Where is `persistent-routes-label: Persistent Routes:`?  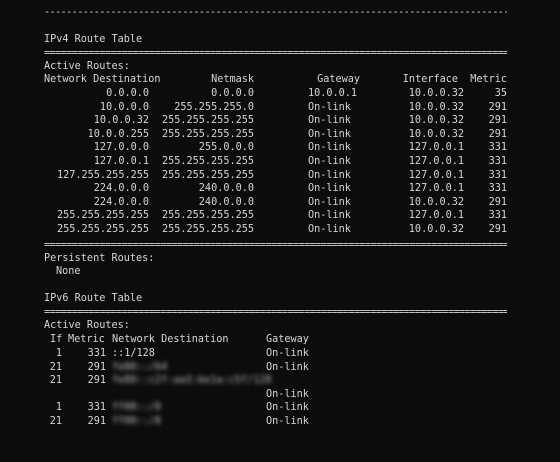
persistent-routes-label: Persistent Routes: is located at coordinates (99, 258).